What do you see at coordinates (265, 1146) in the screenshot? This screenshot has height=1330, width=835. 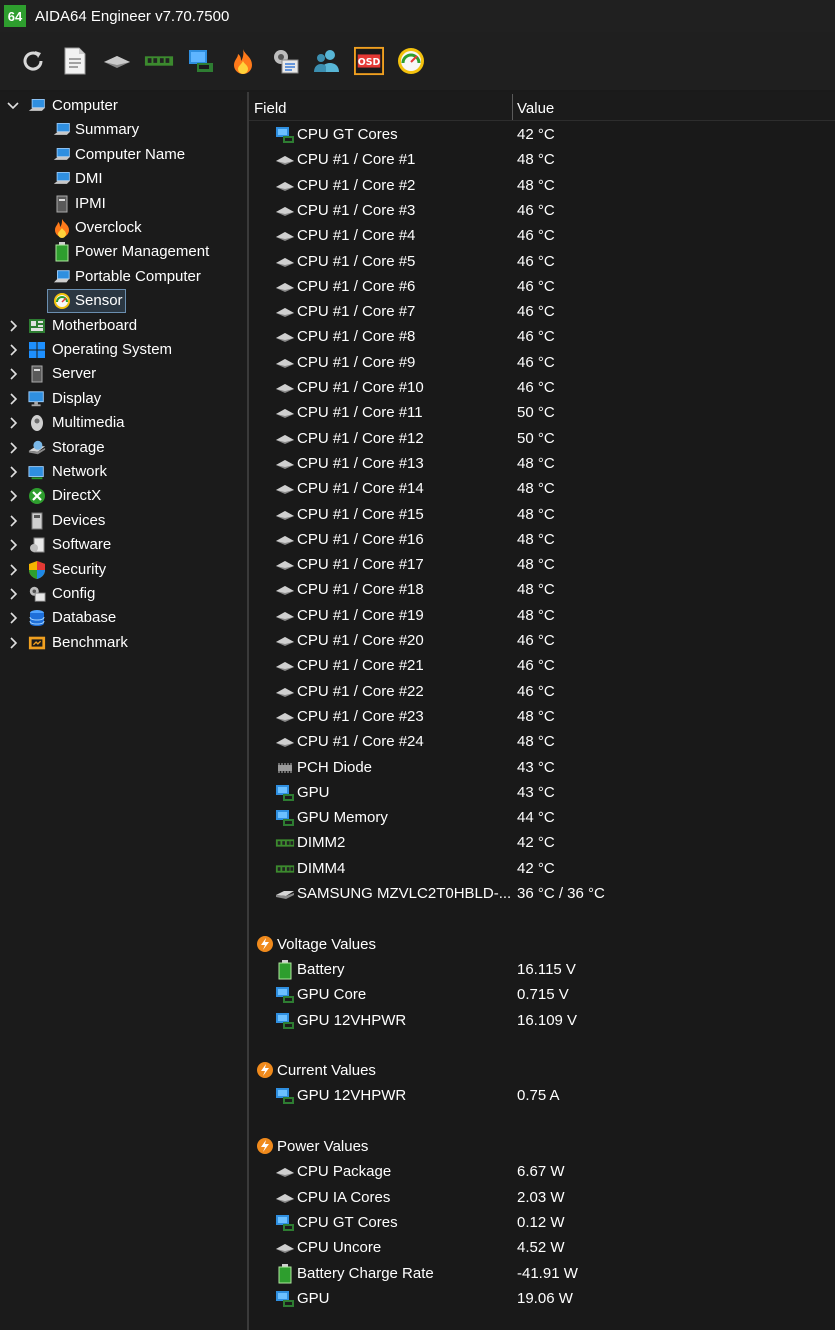 I see `lightning-icon` at bounding box center [265, 1146].